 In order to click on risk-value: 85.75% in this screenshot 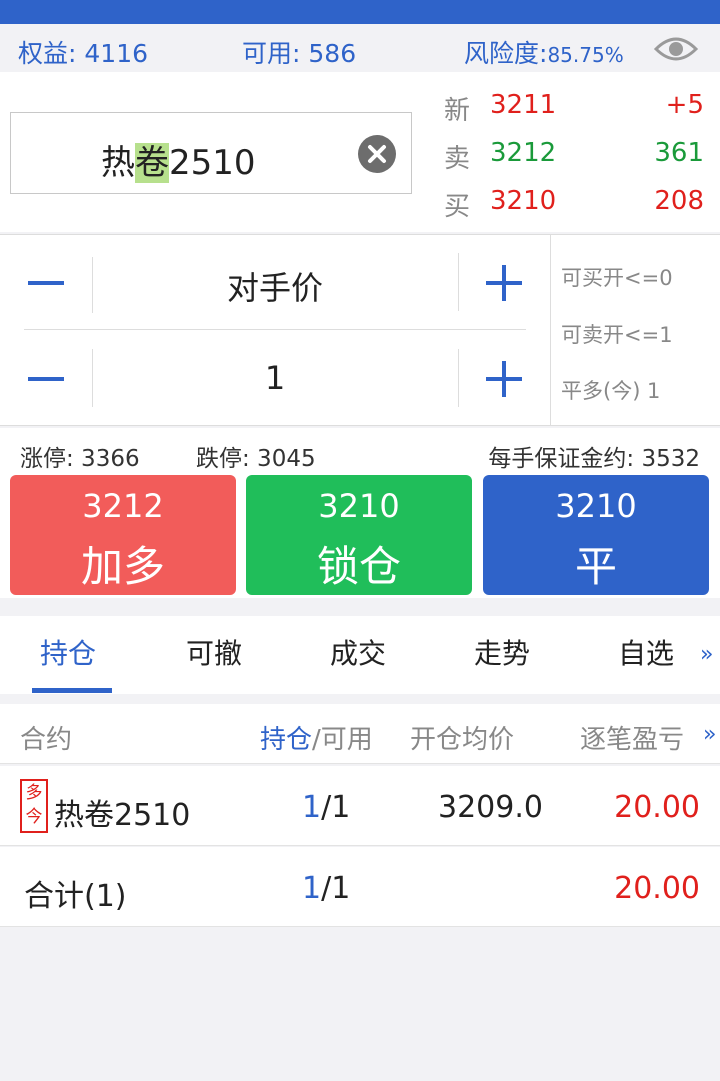, I will do `click(585, 55)`.